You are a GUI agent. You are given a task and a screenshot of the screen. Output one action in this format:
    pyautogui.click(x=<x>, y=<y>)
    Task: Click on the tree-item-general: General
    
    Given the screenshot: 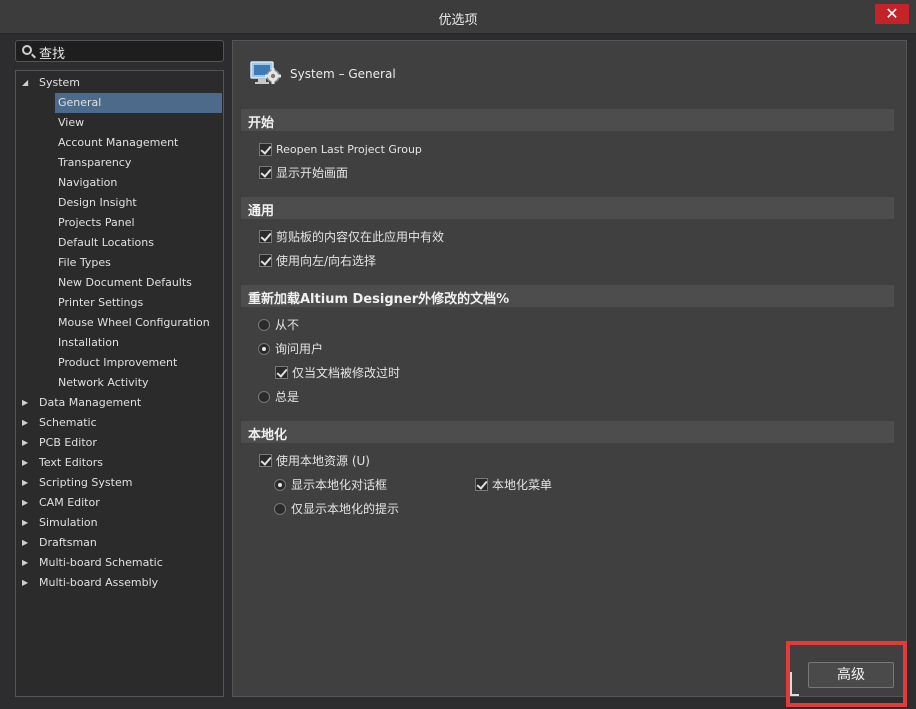 What is the action you would take?
    pyautogui.click(x=138, y=103)
    